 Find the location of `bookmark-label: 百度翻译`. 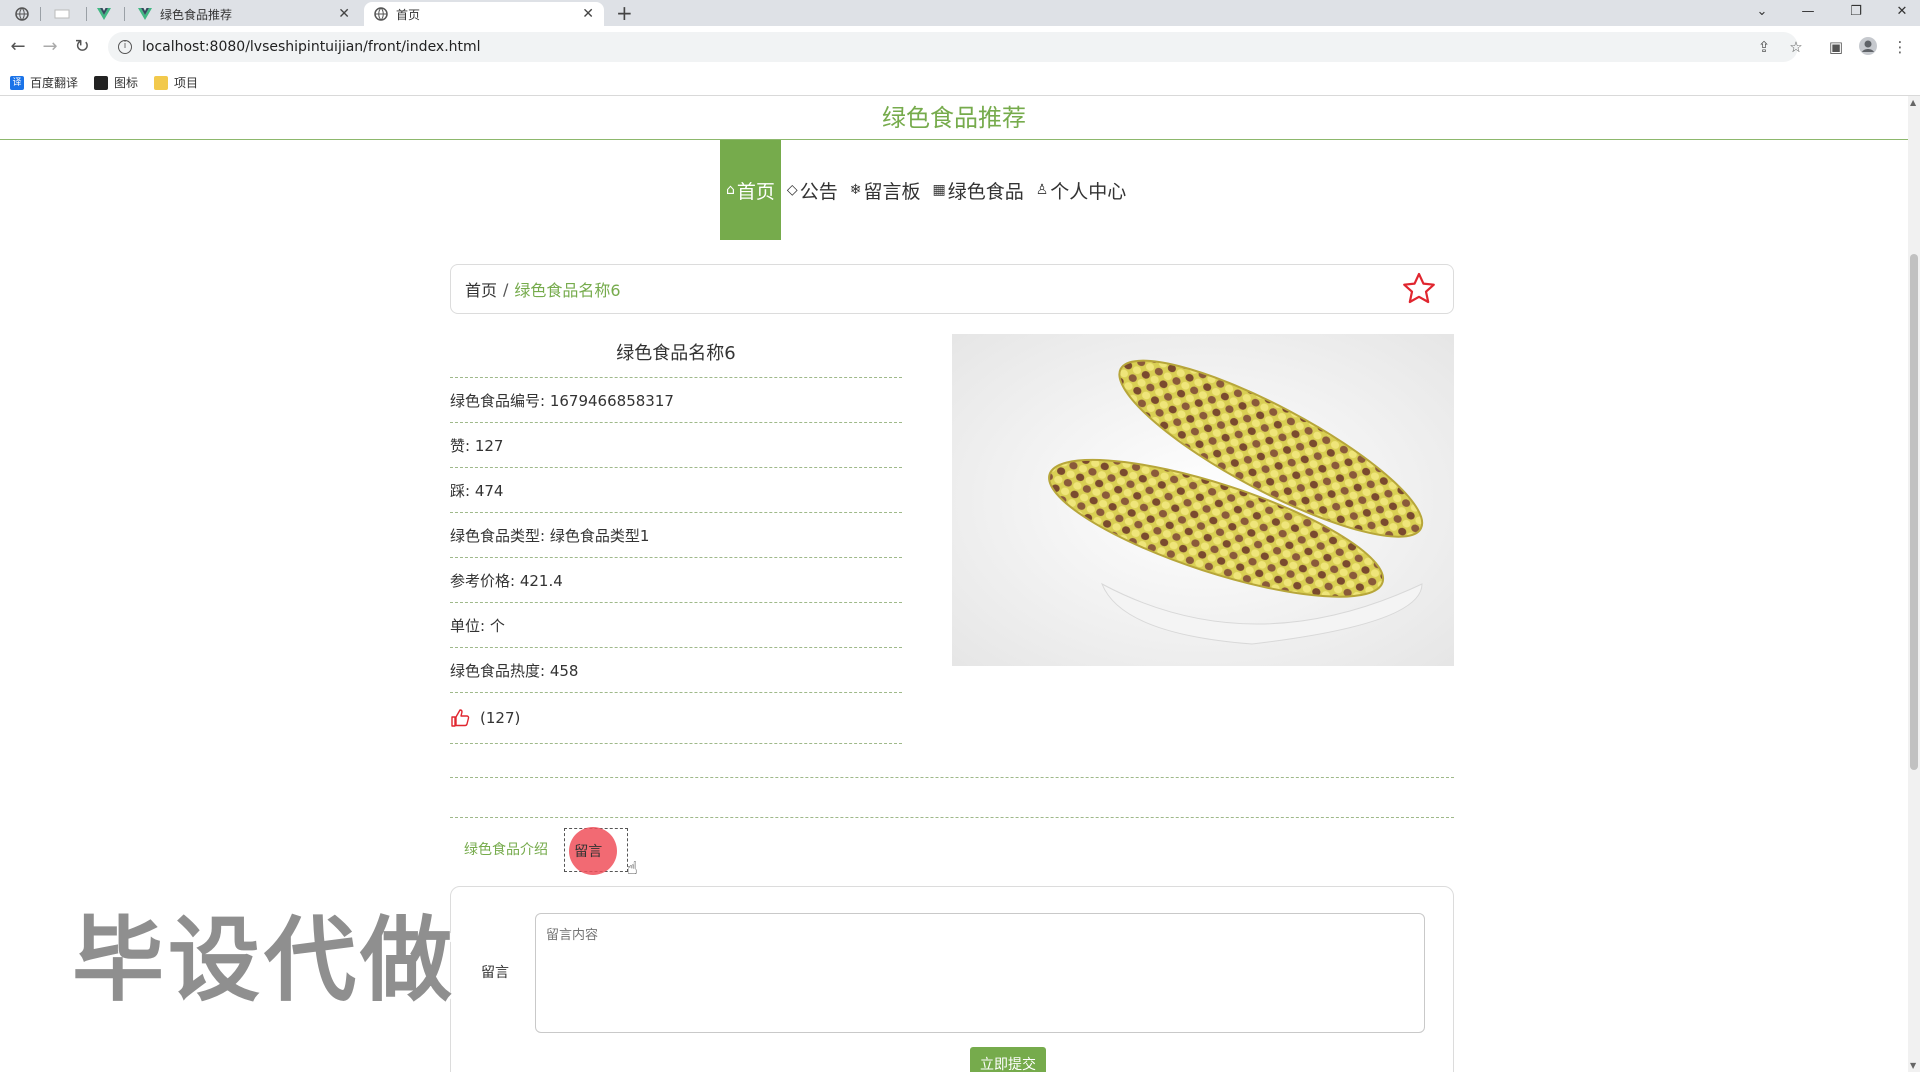

bookmark-label: 百度翻译 is located at coordinates (54, 83).